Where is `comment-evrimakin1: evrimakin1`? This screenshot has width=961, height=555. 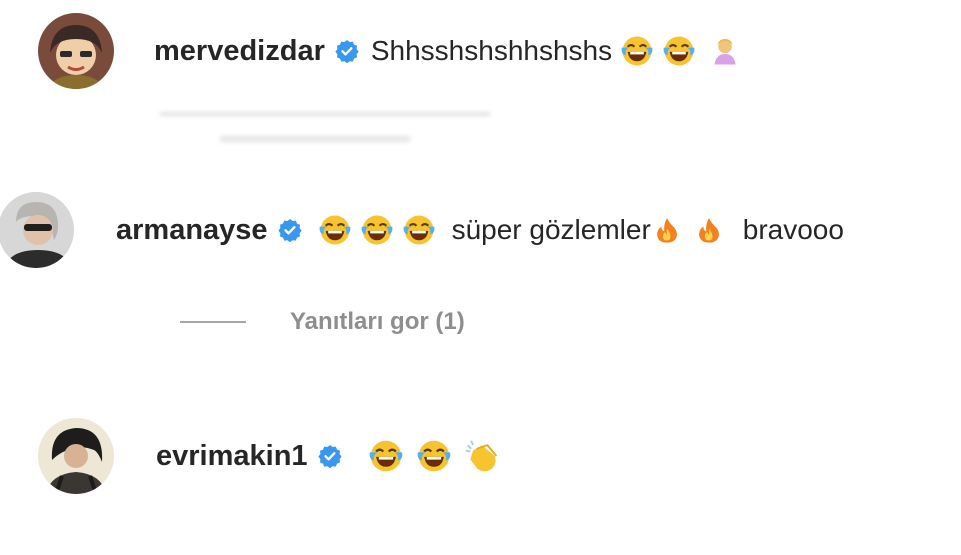 comment-evrimakin1: evrimakin1 is located at coordinates (269, 456).